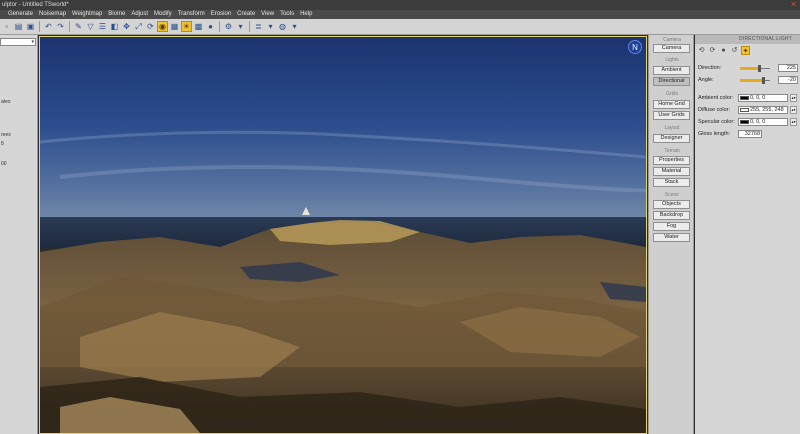 Image resolution: width=800 pixels, height=434 pixels. What do you see at coordinates (191, 14) in the screenshot?
I see `menu-transform: Transform` at bounding box center [191, 14].